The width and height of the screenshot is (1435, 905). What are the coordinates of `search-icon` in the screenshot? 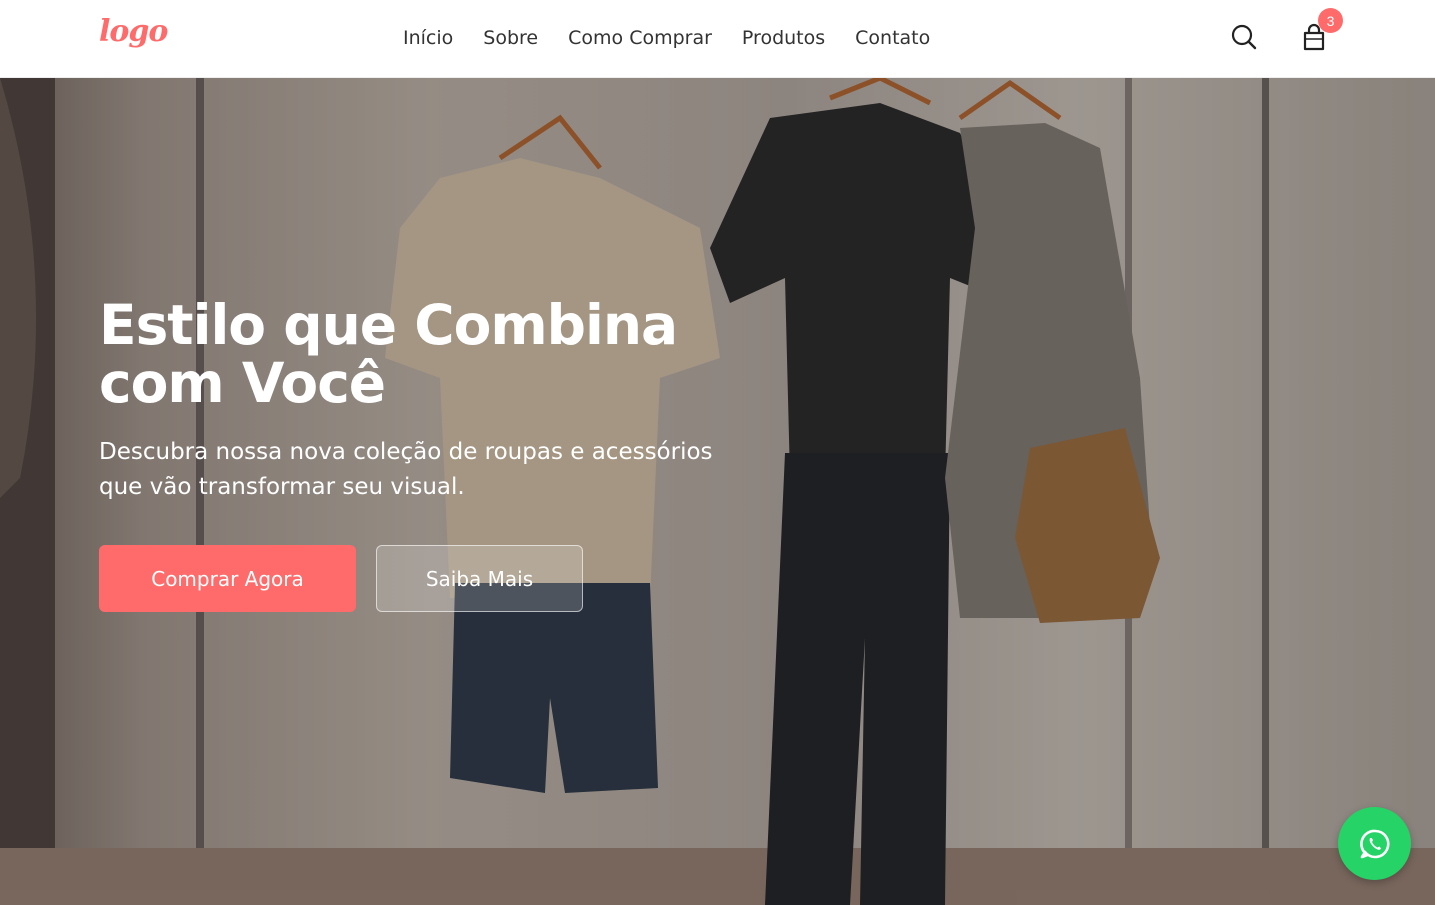 It's located at (1244, 37).